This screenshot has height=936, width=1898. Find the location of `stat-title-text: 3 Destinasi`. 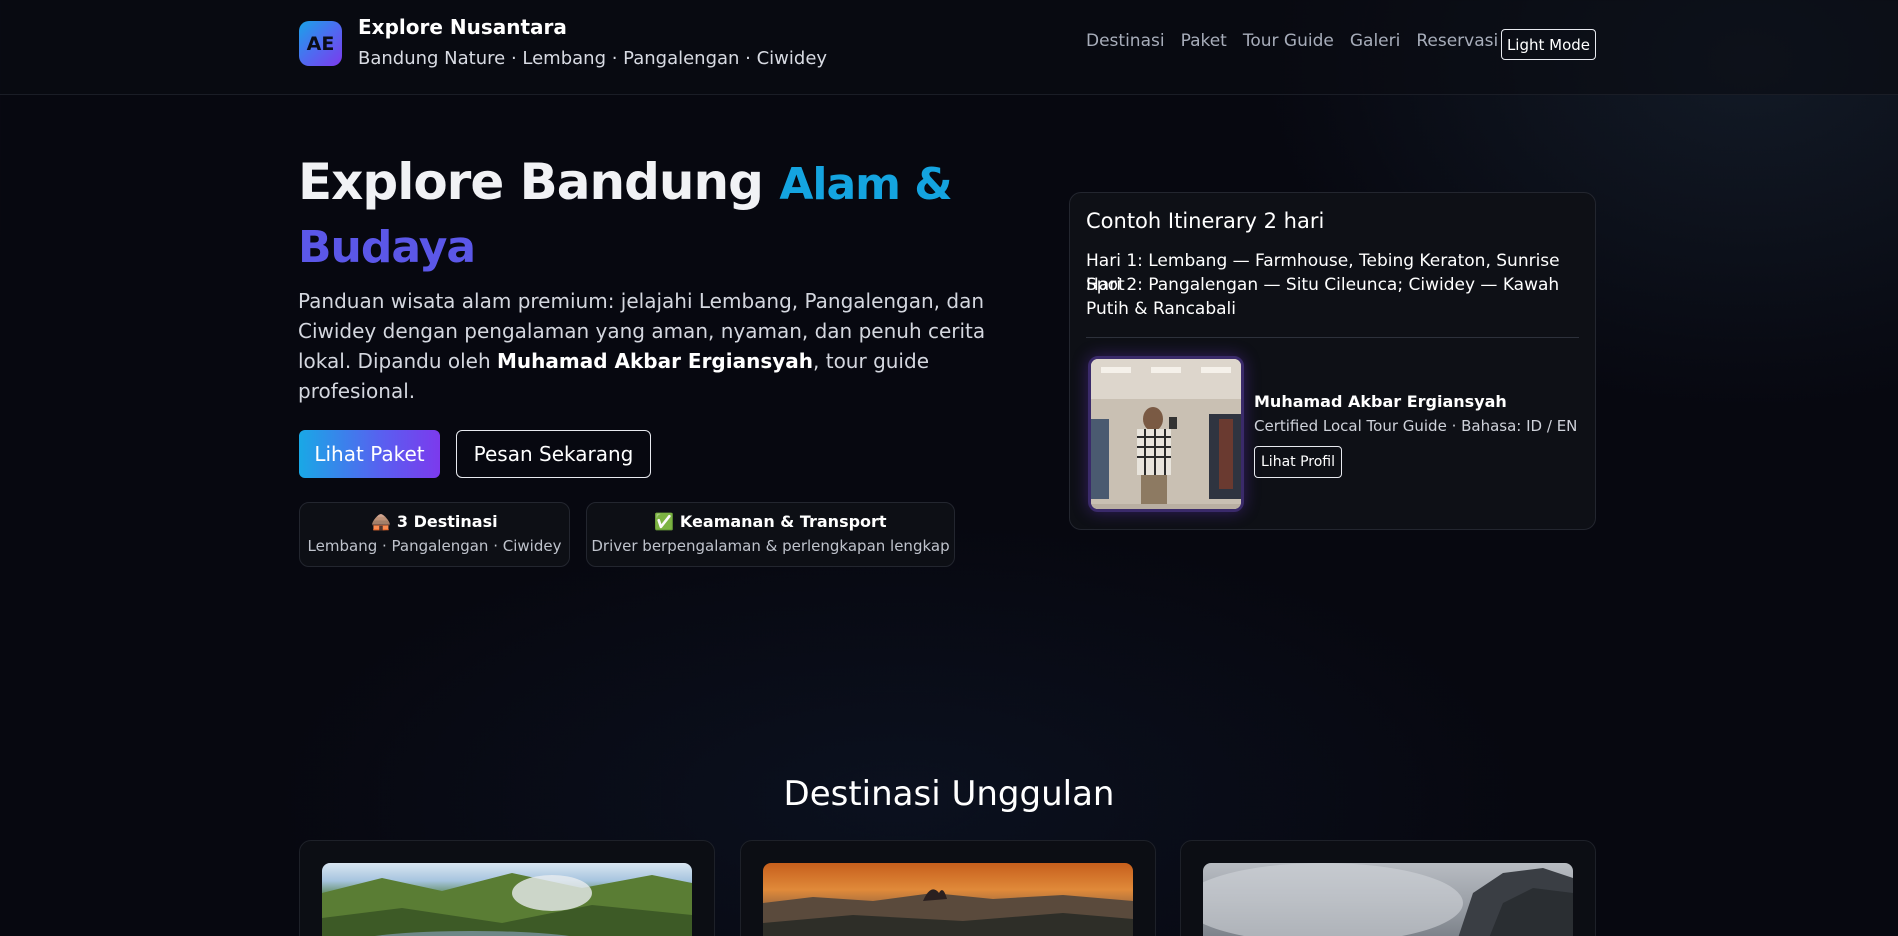

stat-title-text: 3 Destinasi is located at coordinates (447, 521).